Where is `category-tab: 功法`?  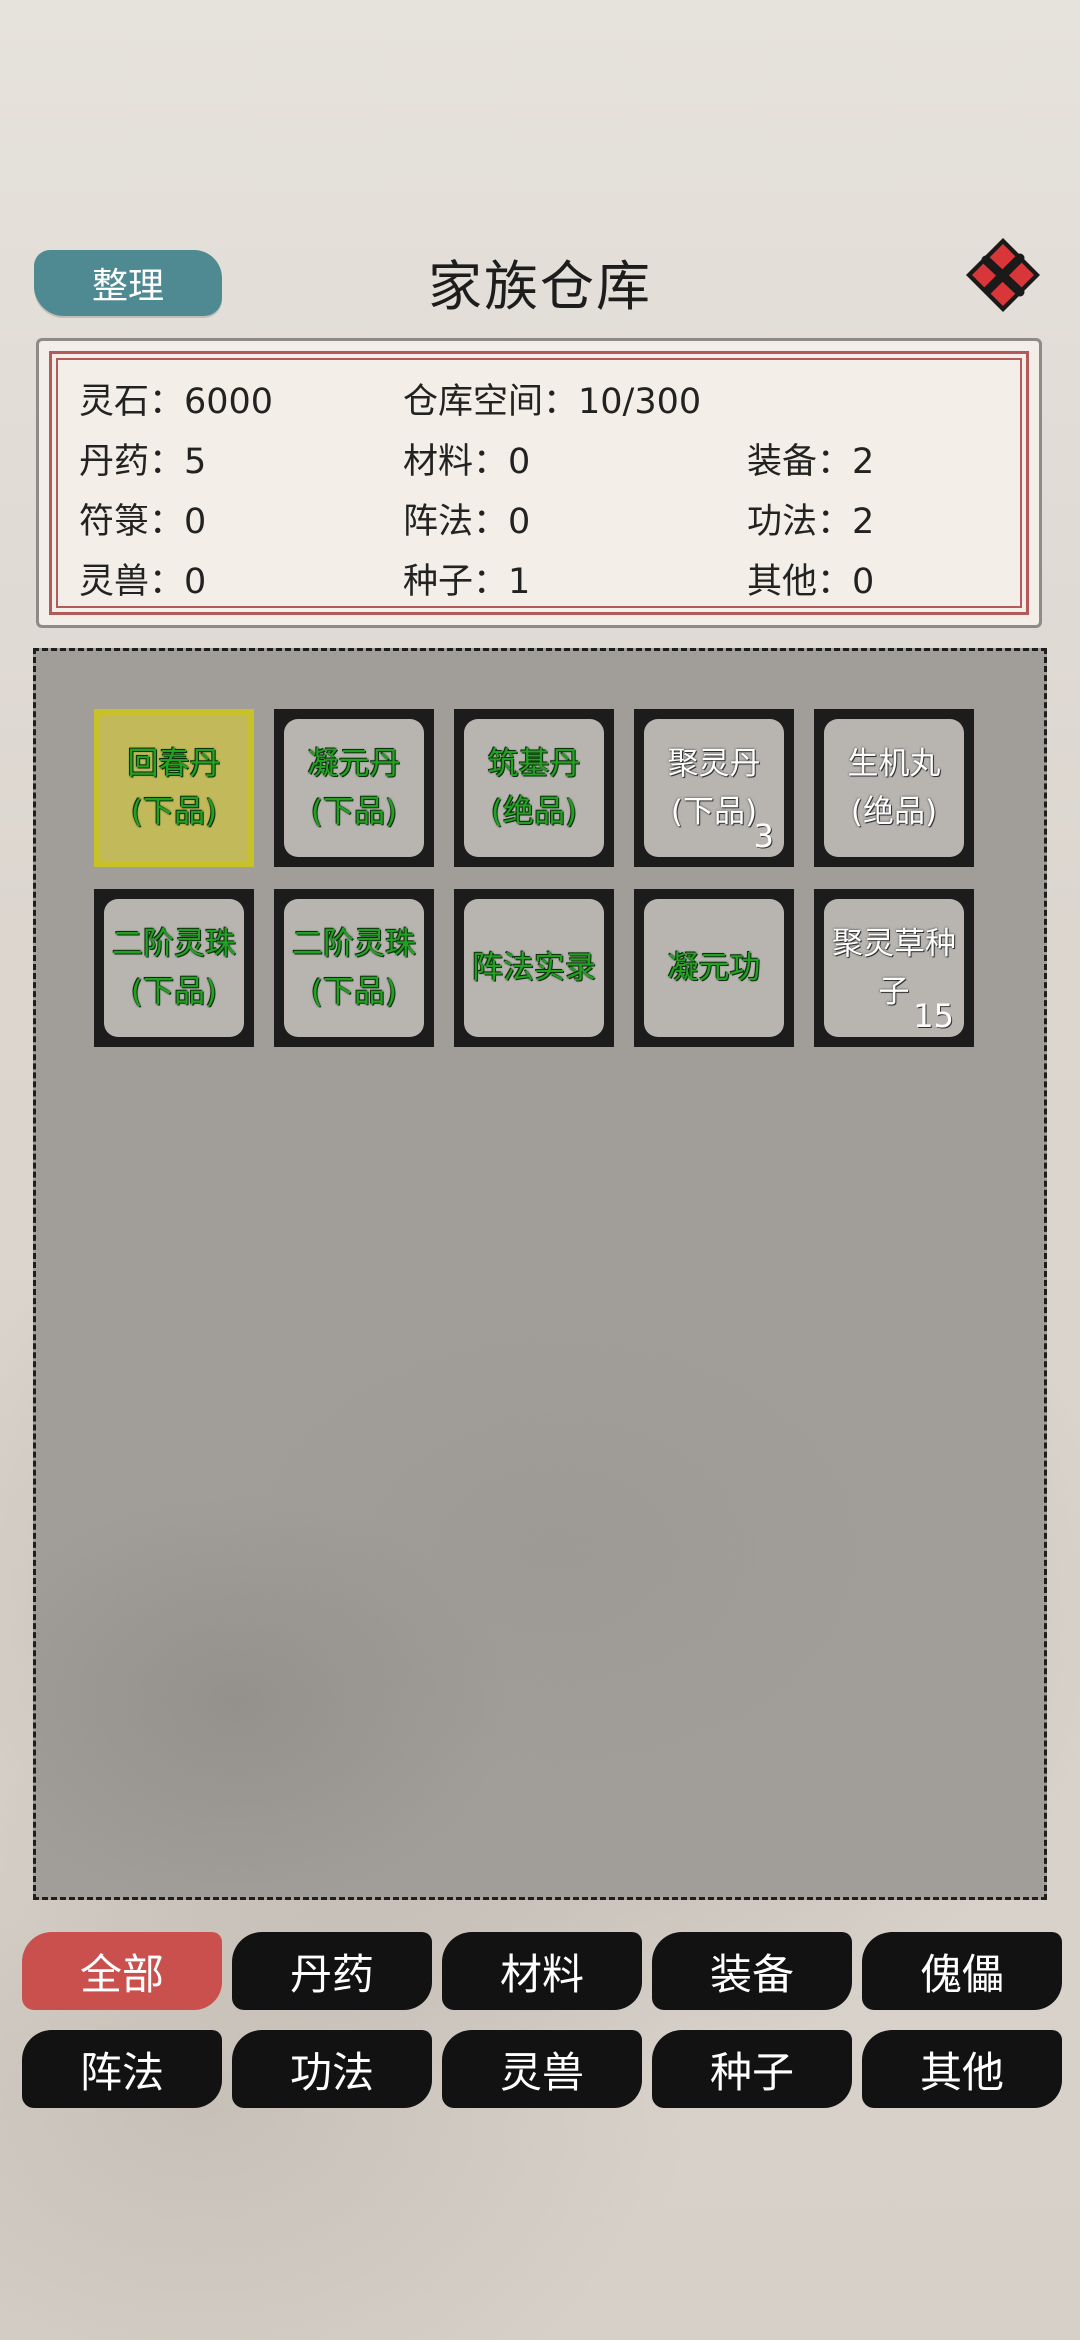 category-tab: 功法 is located at coordinates (332, 2069).